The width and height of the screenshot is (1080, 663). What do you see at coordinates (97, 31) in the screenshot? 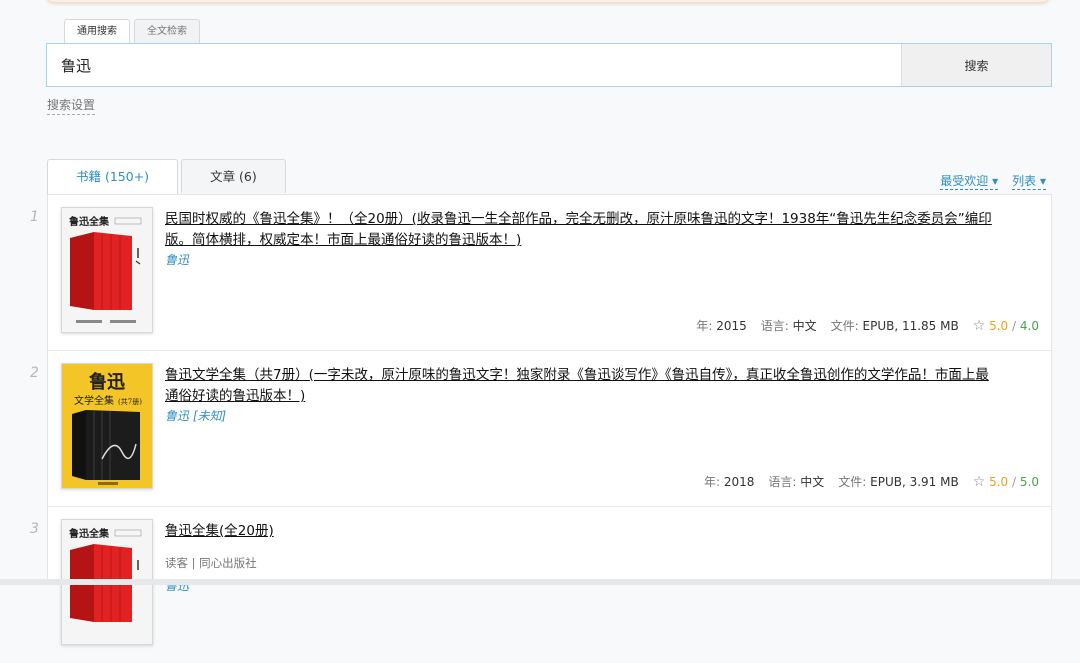
I see `tab-general-search: 通用搜索` at bounding box center [97, 31].